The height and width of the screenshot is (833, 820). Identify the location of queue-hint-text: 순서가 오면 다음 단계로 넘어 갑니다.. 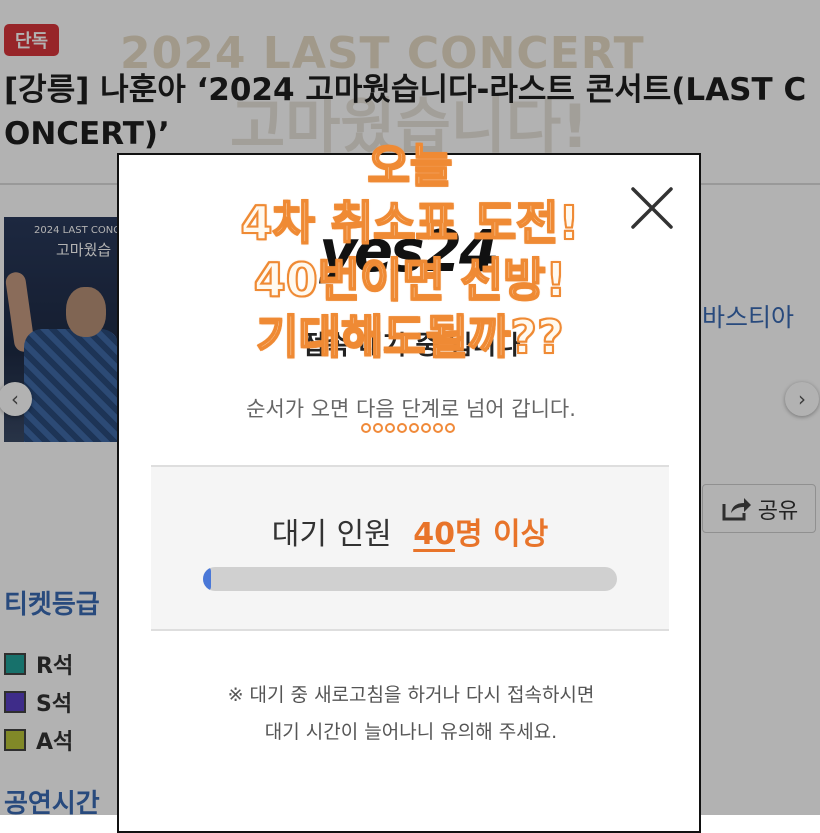
(411, 409).